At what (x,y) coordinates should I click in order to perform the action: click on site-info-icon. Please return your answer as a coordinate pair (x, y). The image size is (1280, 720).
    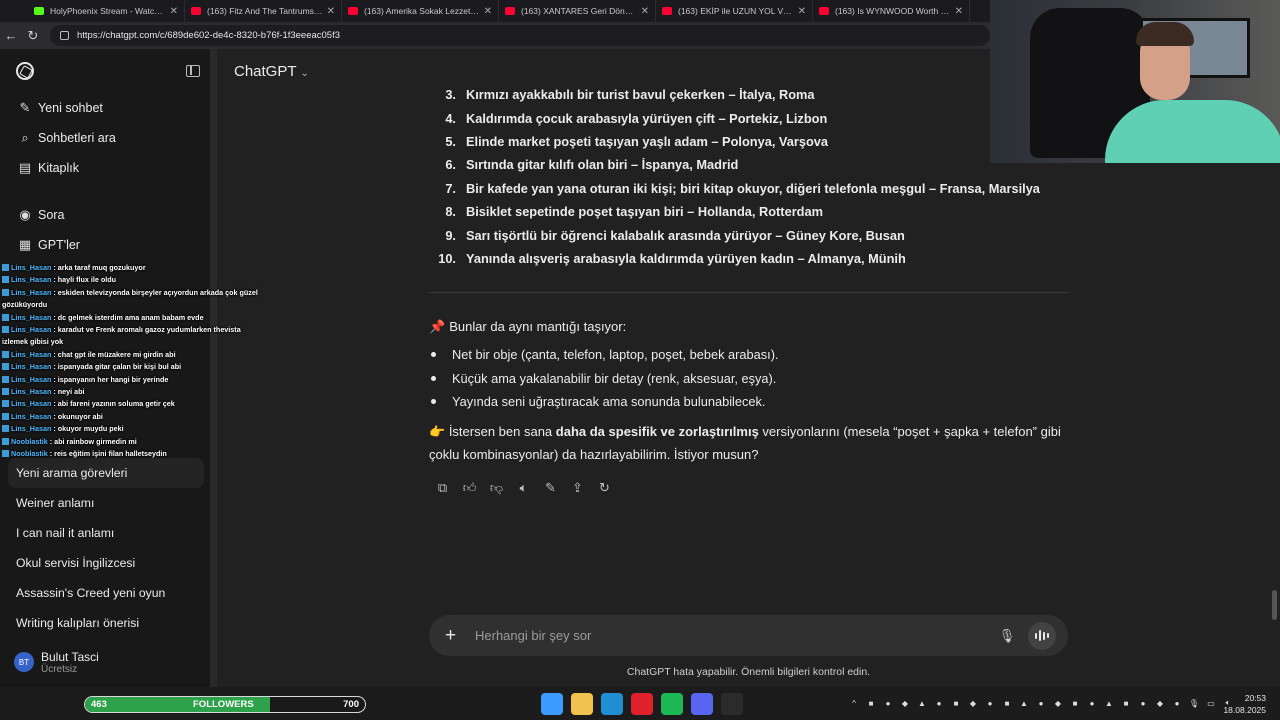
    Looking at the image, I should click on (64, 35).